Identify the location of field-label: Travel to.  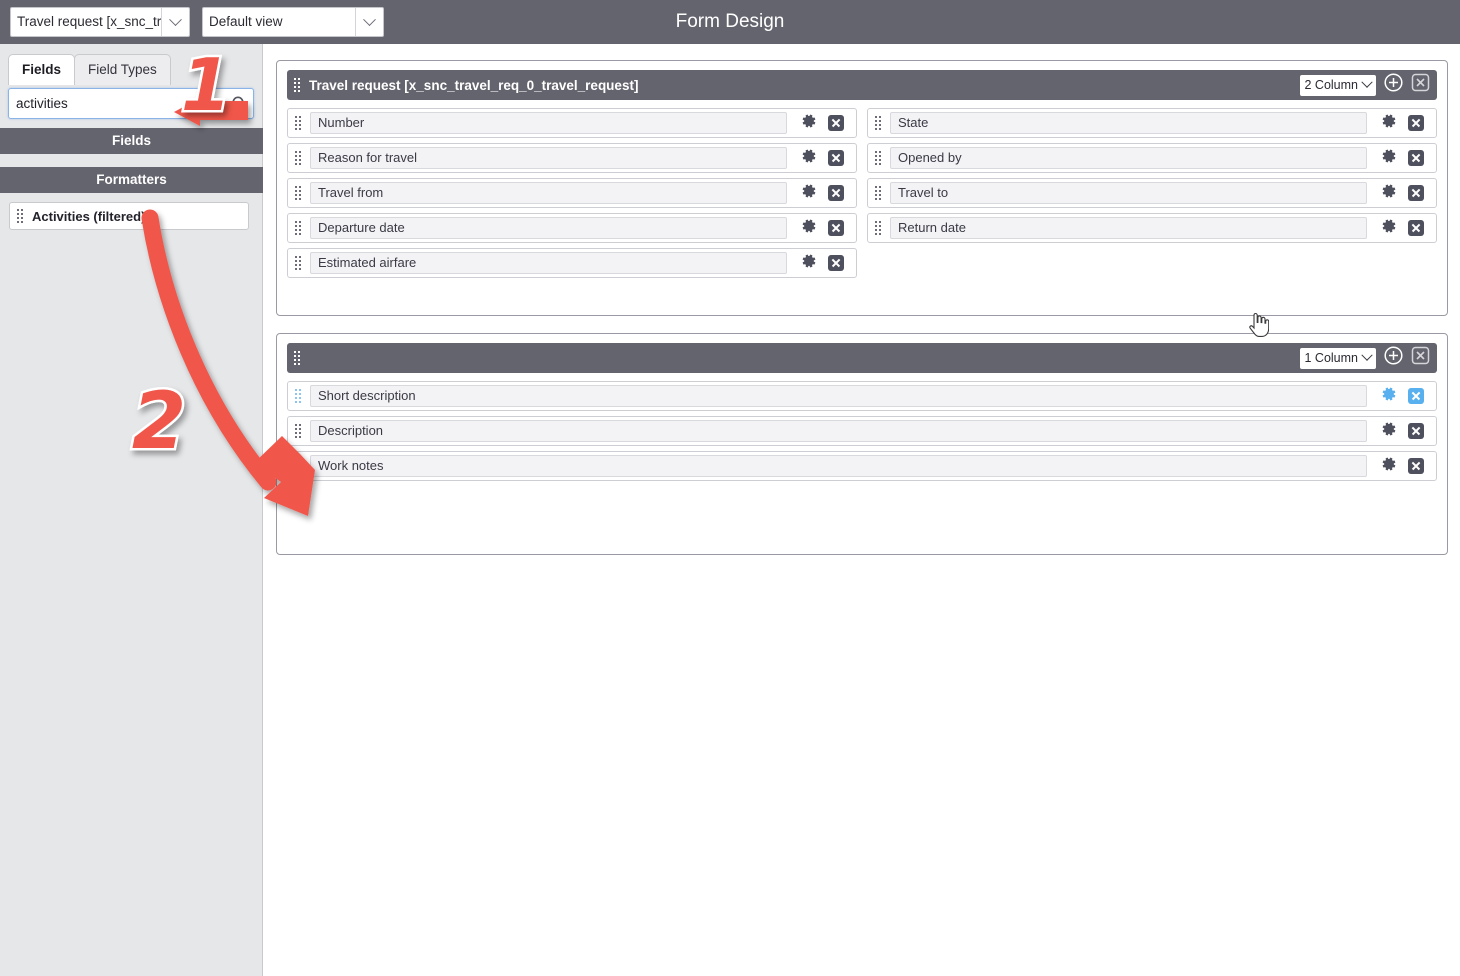
(1128, 193).